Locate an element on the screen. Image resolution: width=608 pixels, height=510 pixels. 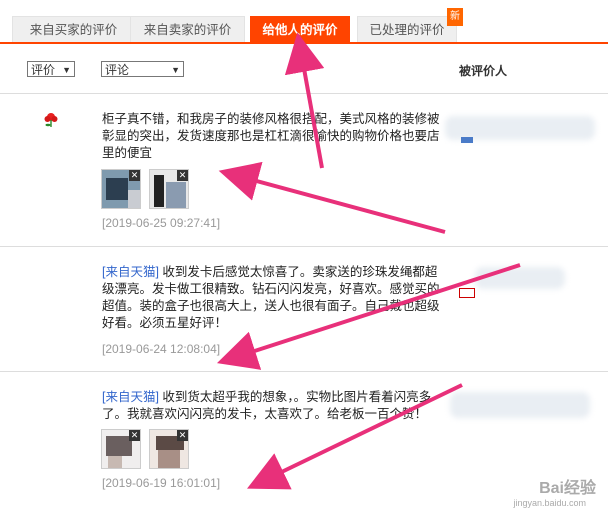
comment-filter-label: 评论 is located at coordinates (117, 70).